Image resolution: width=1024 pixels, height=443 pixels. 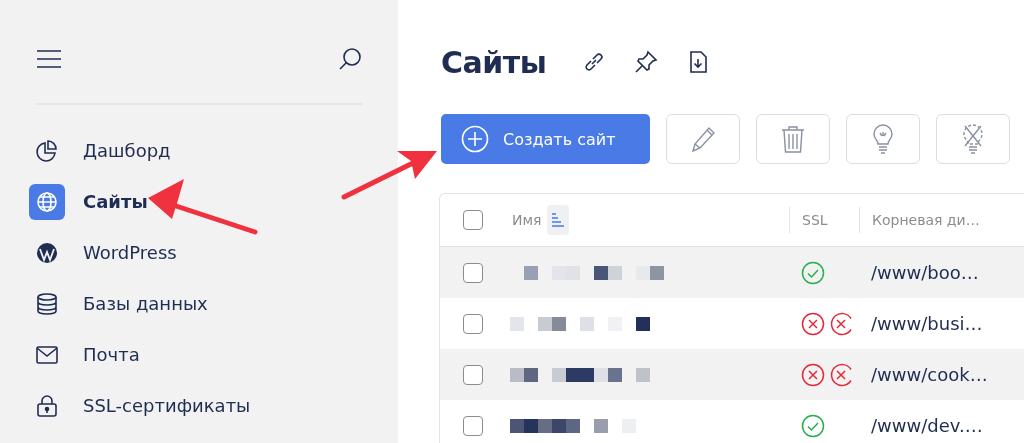 What do you see at coordinates (646, 62) in the screenshot?
I see `pin-icon` at bounding box center [646, 62].